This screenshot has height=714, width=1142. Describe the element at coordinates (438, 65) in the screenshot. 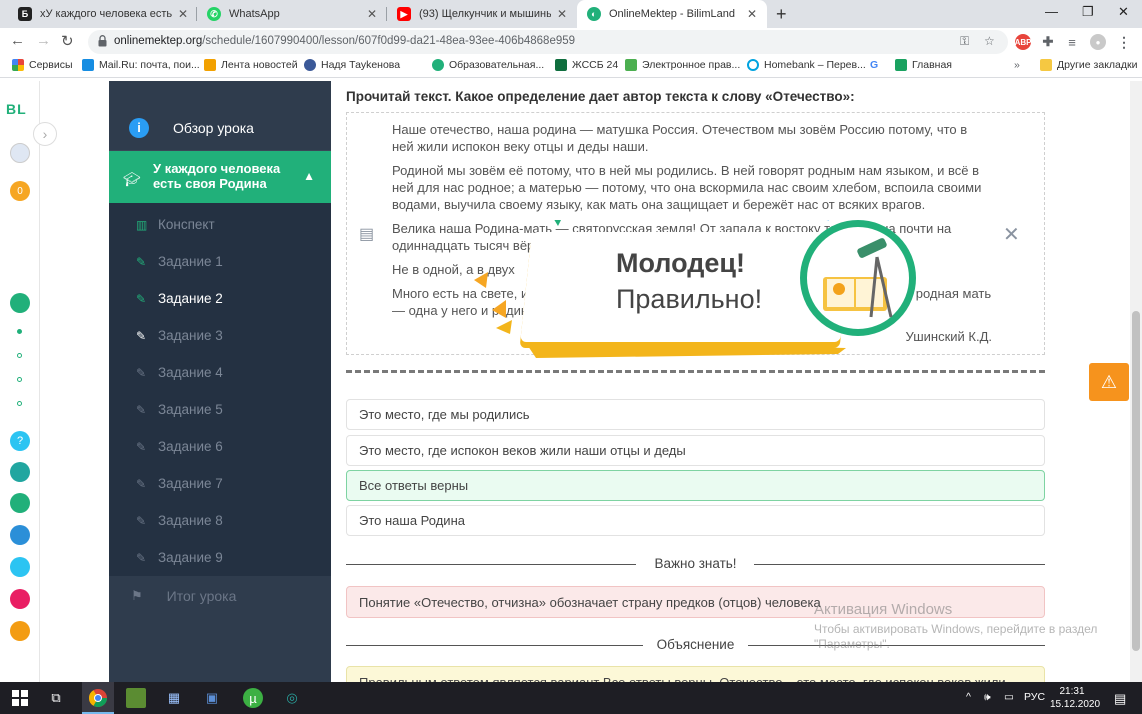

I see `education-icon` at that location.